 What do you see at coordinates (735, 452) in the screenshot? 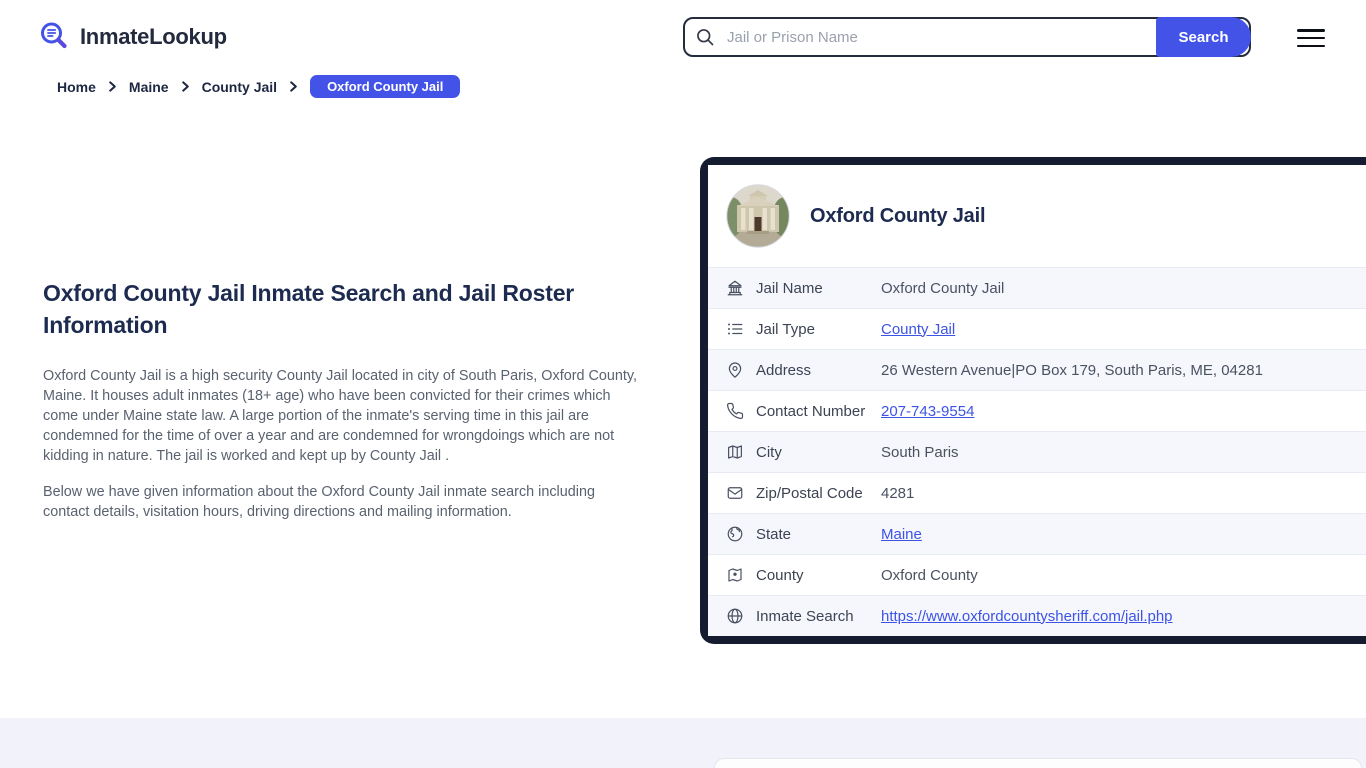
I see `map-icon` at bounding box center [735, 452].